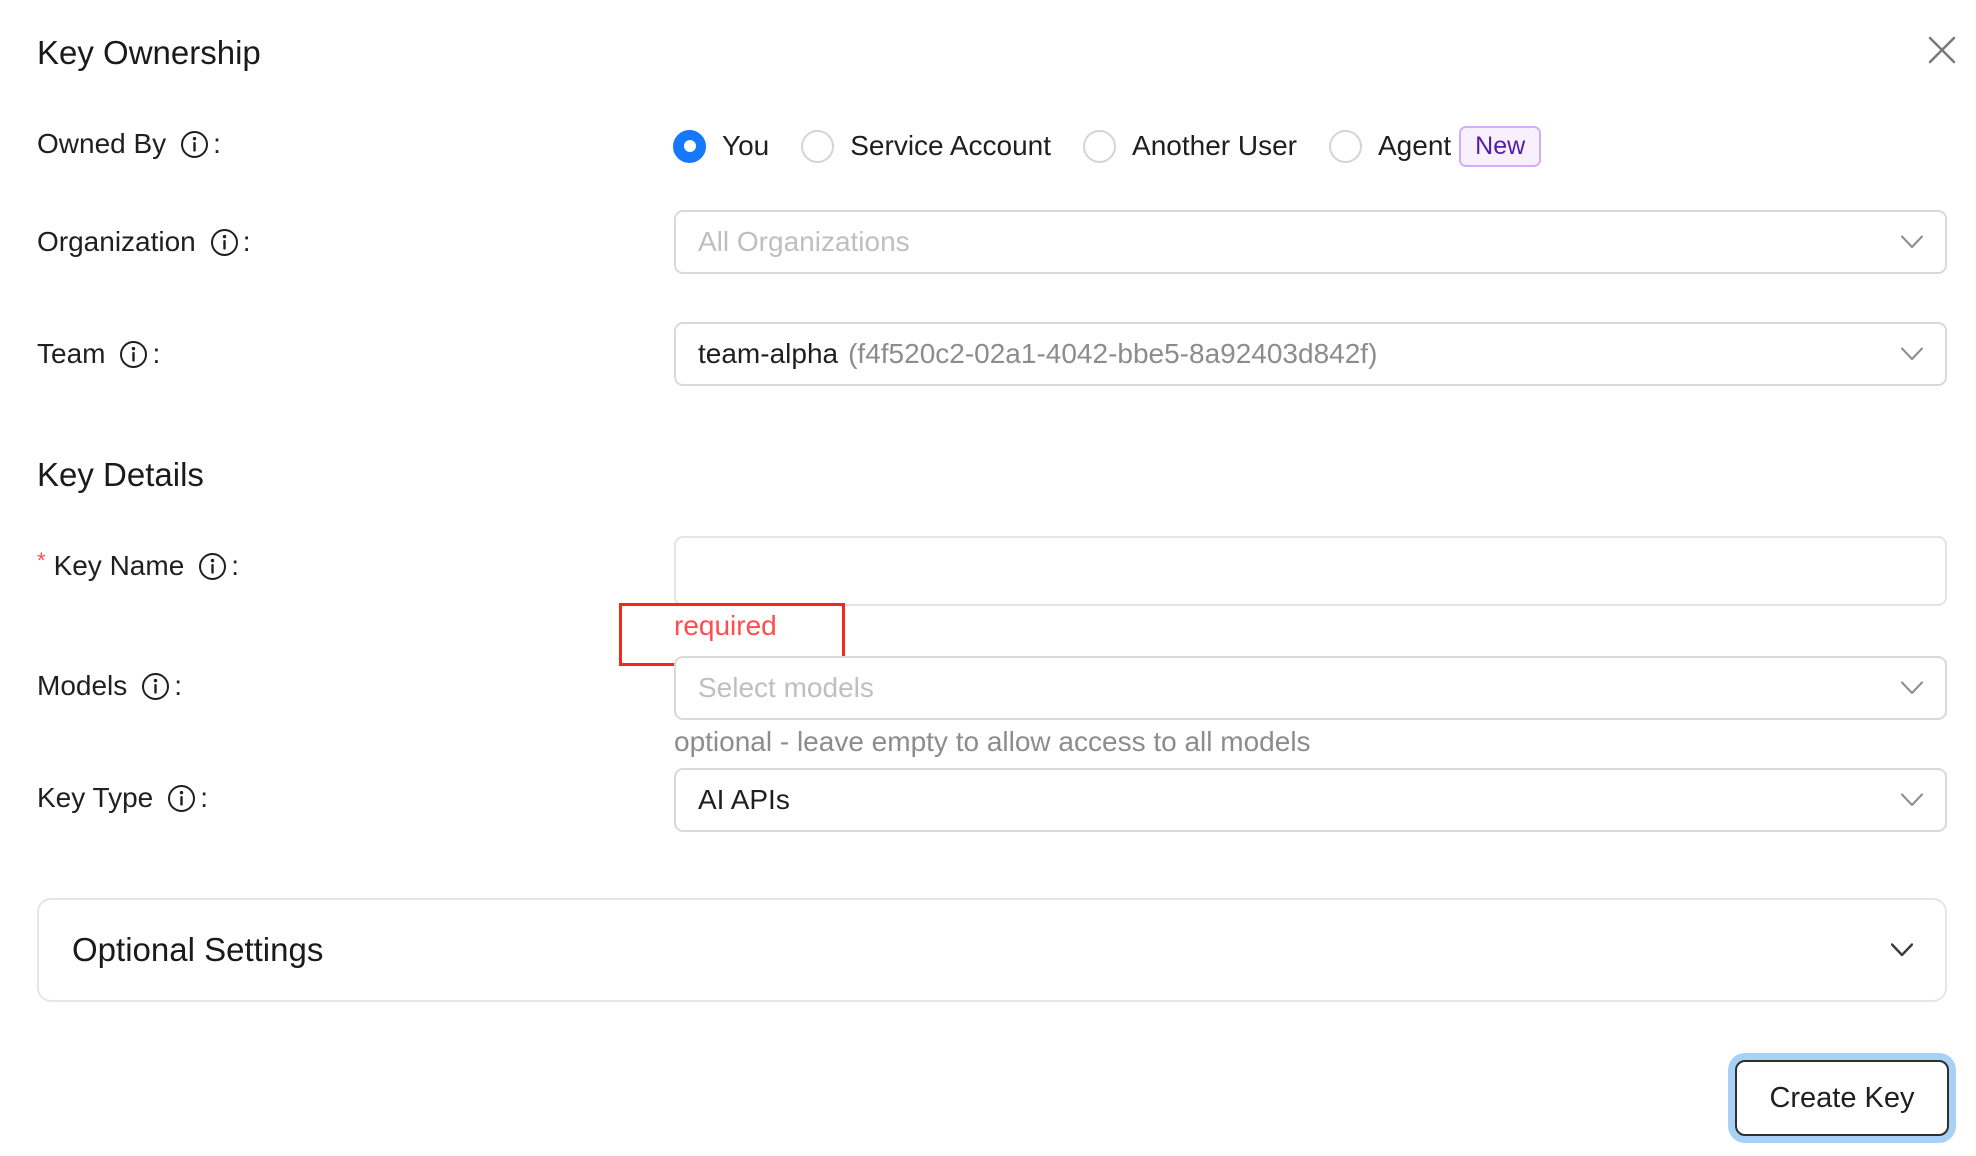  I want to click on radio-agent-label: Agent, so click(1415, 145).